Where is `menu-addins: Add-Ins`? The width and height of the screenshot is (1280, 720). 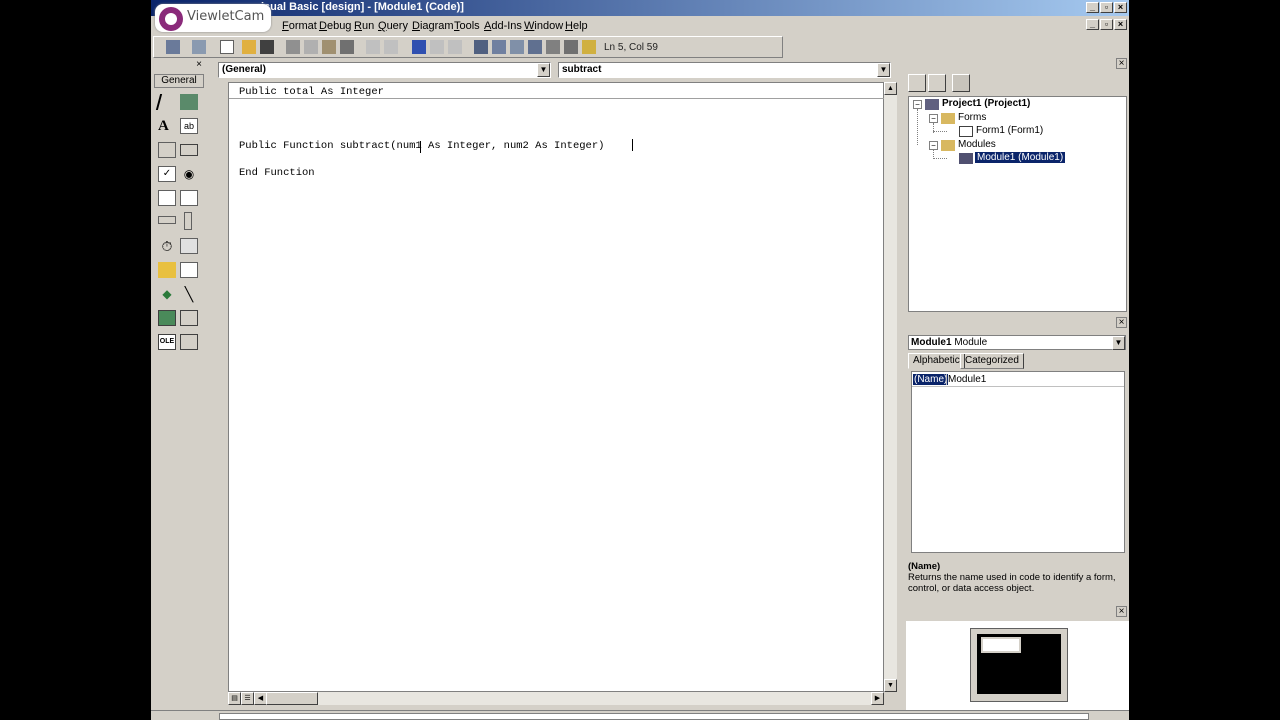
menu-addins: Add-Ins is located at coordinates (503, 26).